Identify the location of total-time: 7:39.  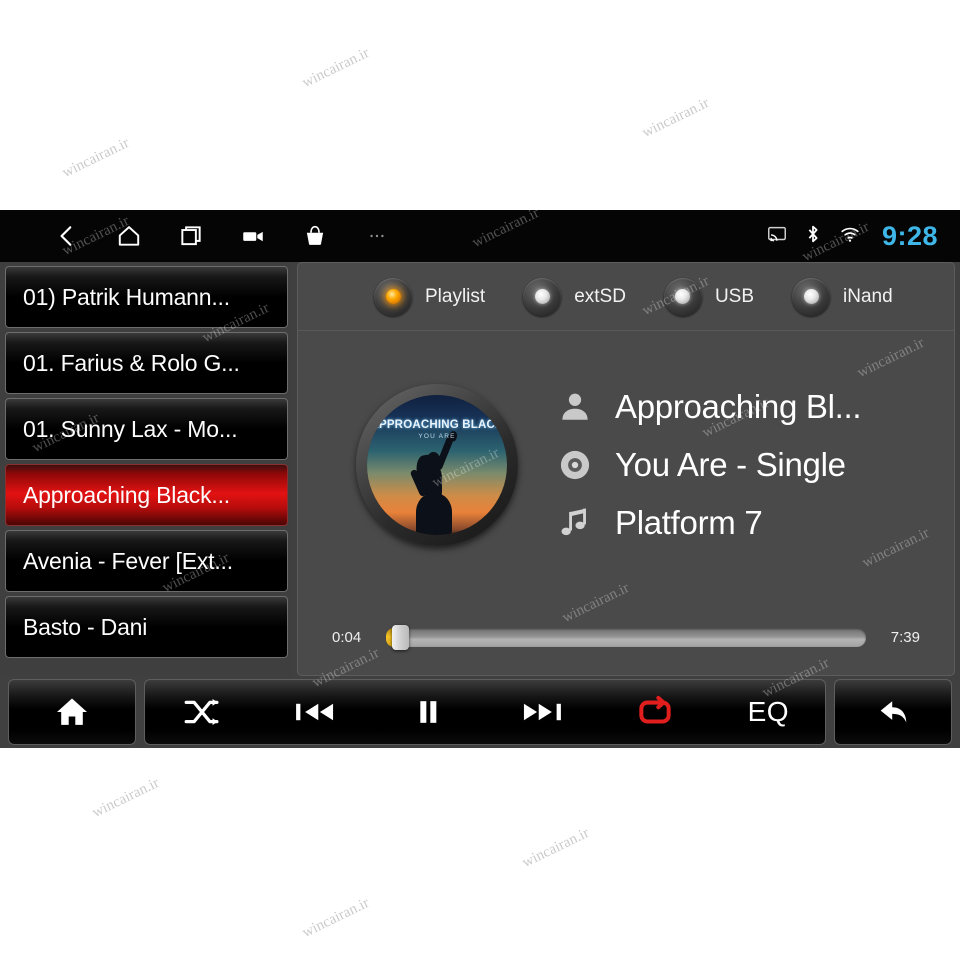
(905, 637).